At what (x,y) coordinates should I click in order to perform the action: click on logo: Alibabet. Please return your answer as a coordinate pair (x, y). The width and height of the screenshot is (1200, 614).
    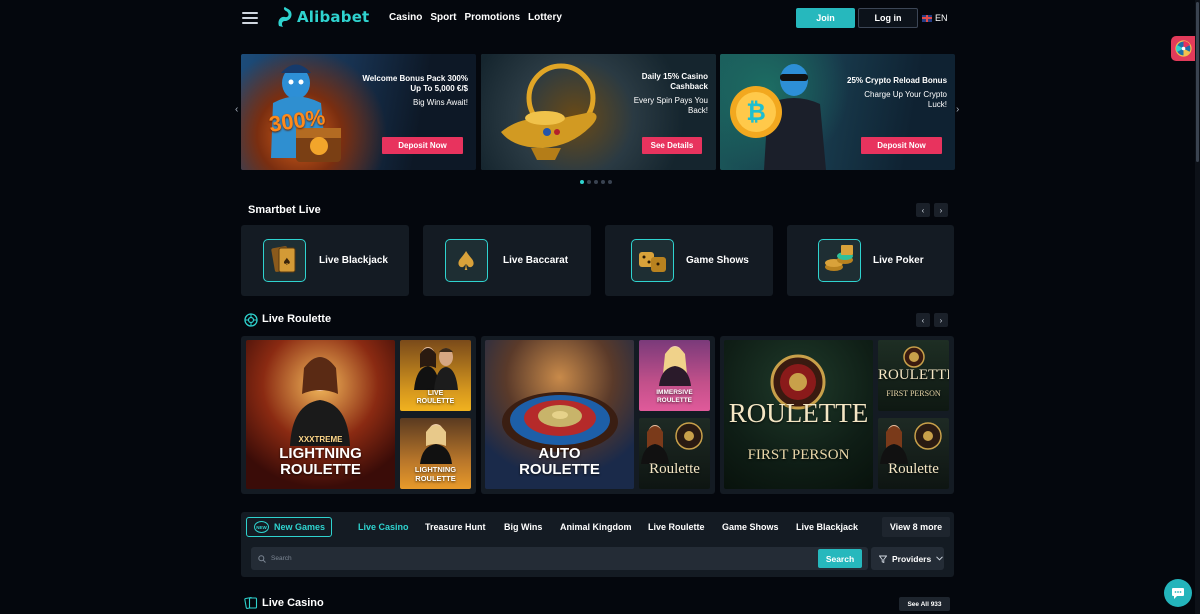
    Looking at the image, I should click on (322, 17).